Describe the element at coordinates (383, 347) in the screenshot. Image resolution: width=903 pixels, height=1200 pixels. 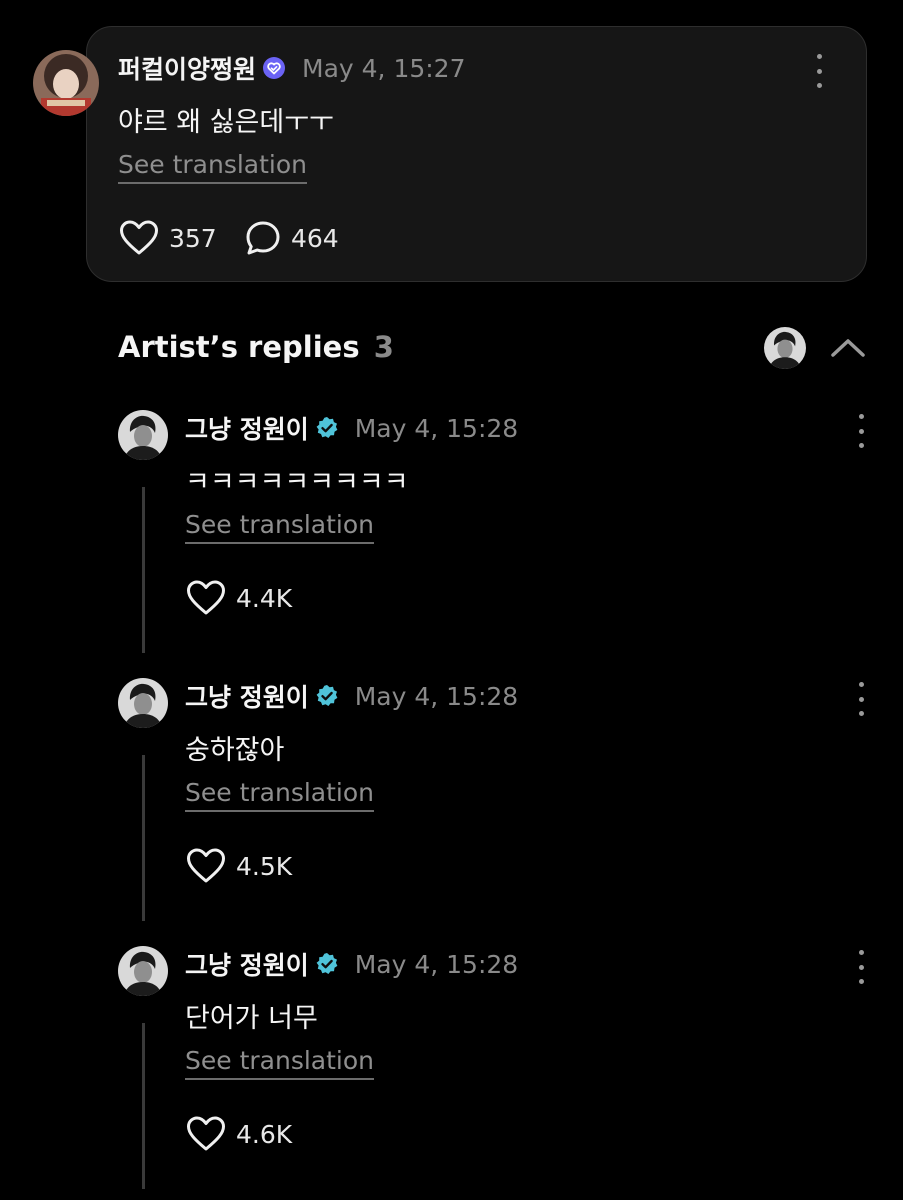
I see `artist-replies-count: 3` at that location.